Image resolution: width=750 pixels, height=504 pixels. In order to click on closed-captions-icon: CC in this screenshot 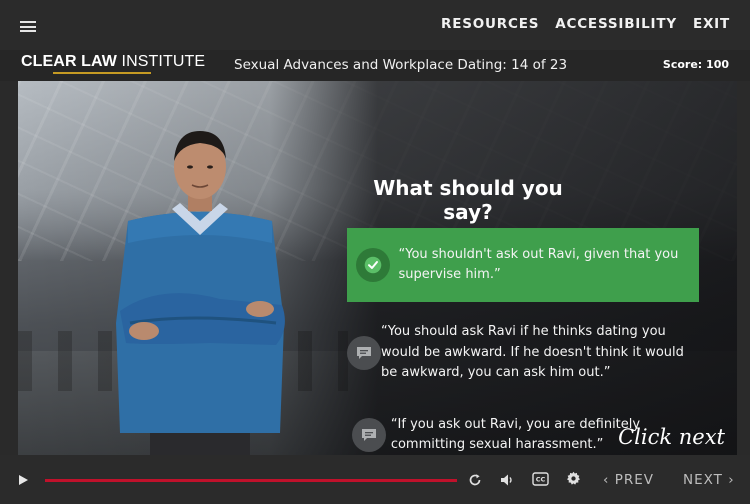, I will do `click(540, 480)`.